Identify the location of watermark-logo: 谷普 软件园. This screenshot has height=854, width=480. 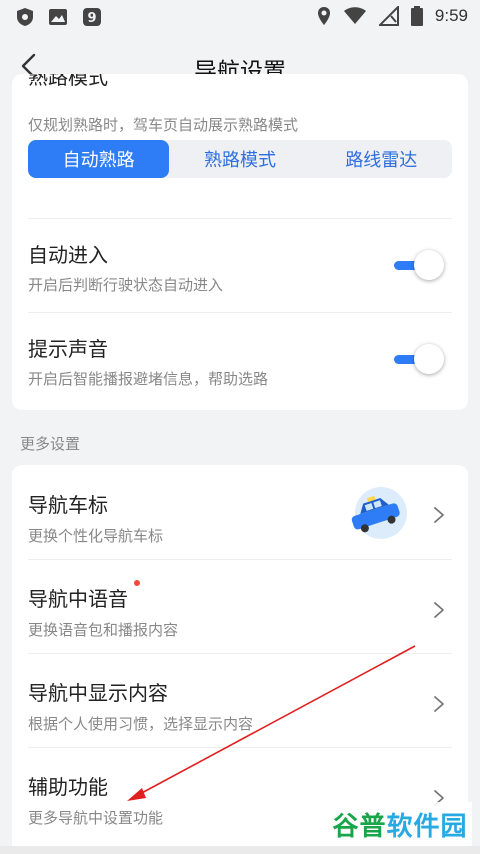
(400, 824).